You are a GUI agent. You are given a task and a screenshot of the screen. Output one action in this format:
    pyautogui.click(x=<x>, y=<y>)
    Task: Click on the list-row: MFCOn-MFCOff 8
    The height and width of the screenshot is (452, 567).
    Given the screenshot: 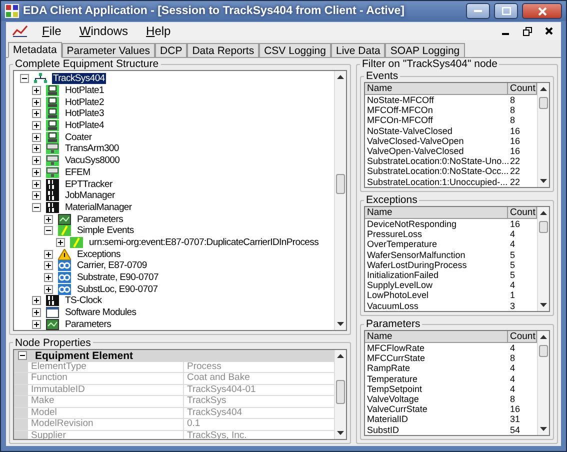 What is the action you would take?
    pyautogui.click(x=451, y=120)
    